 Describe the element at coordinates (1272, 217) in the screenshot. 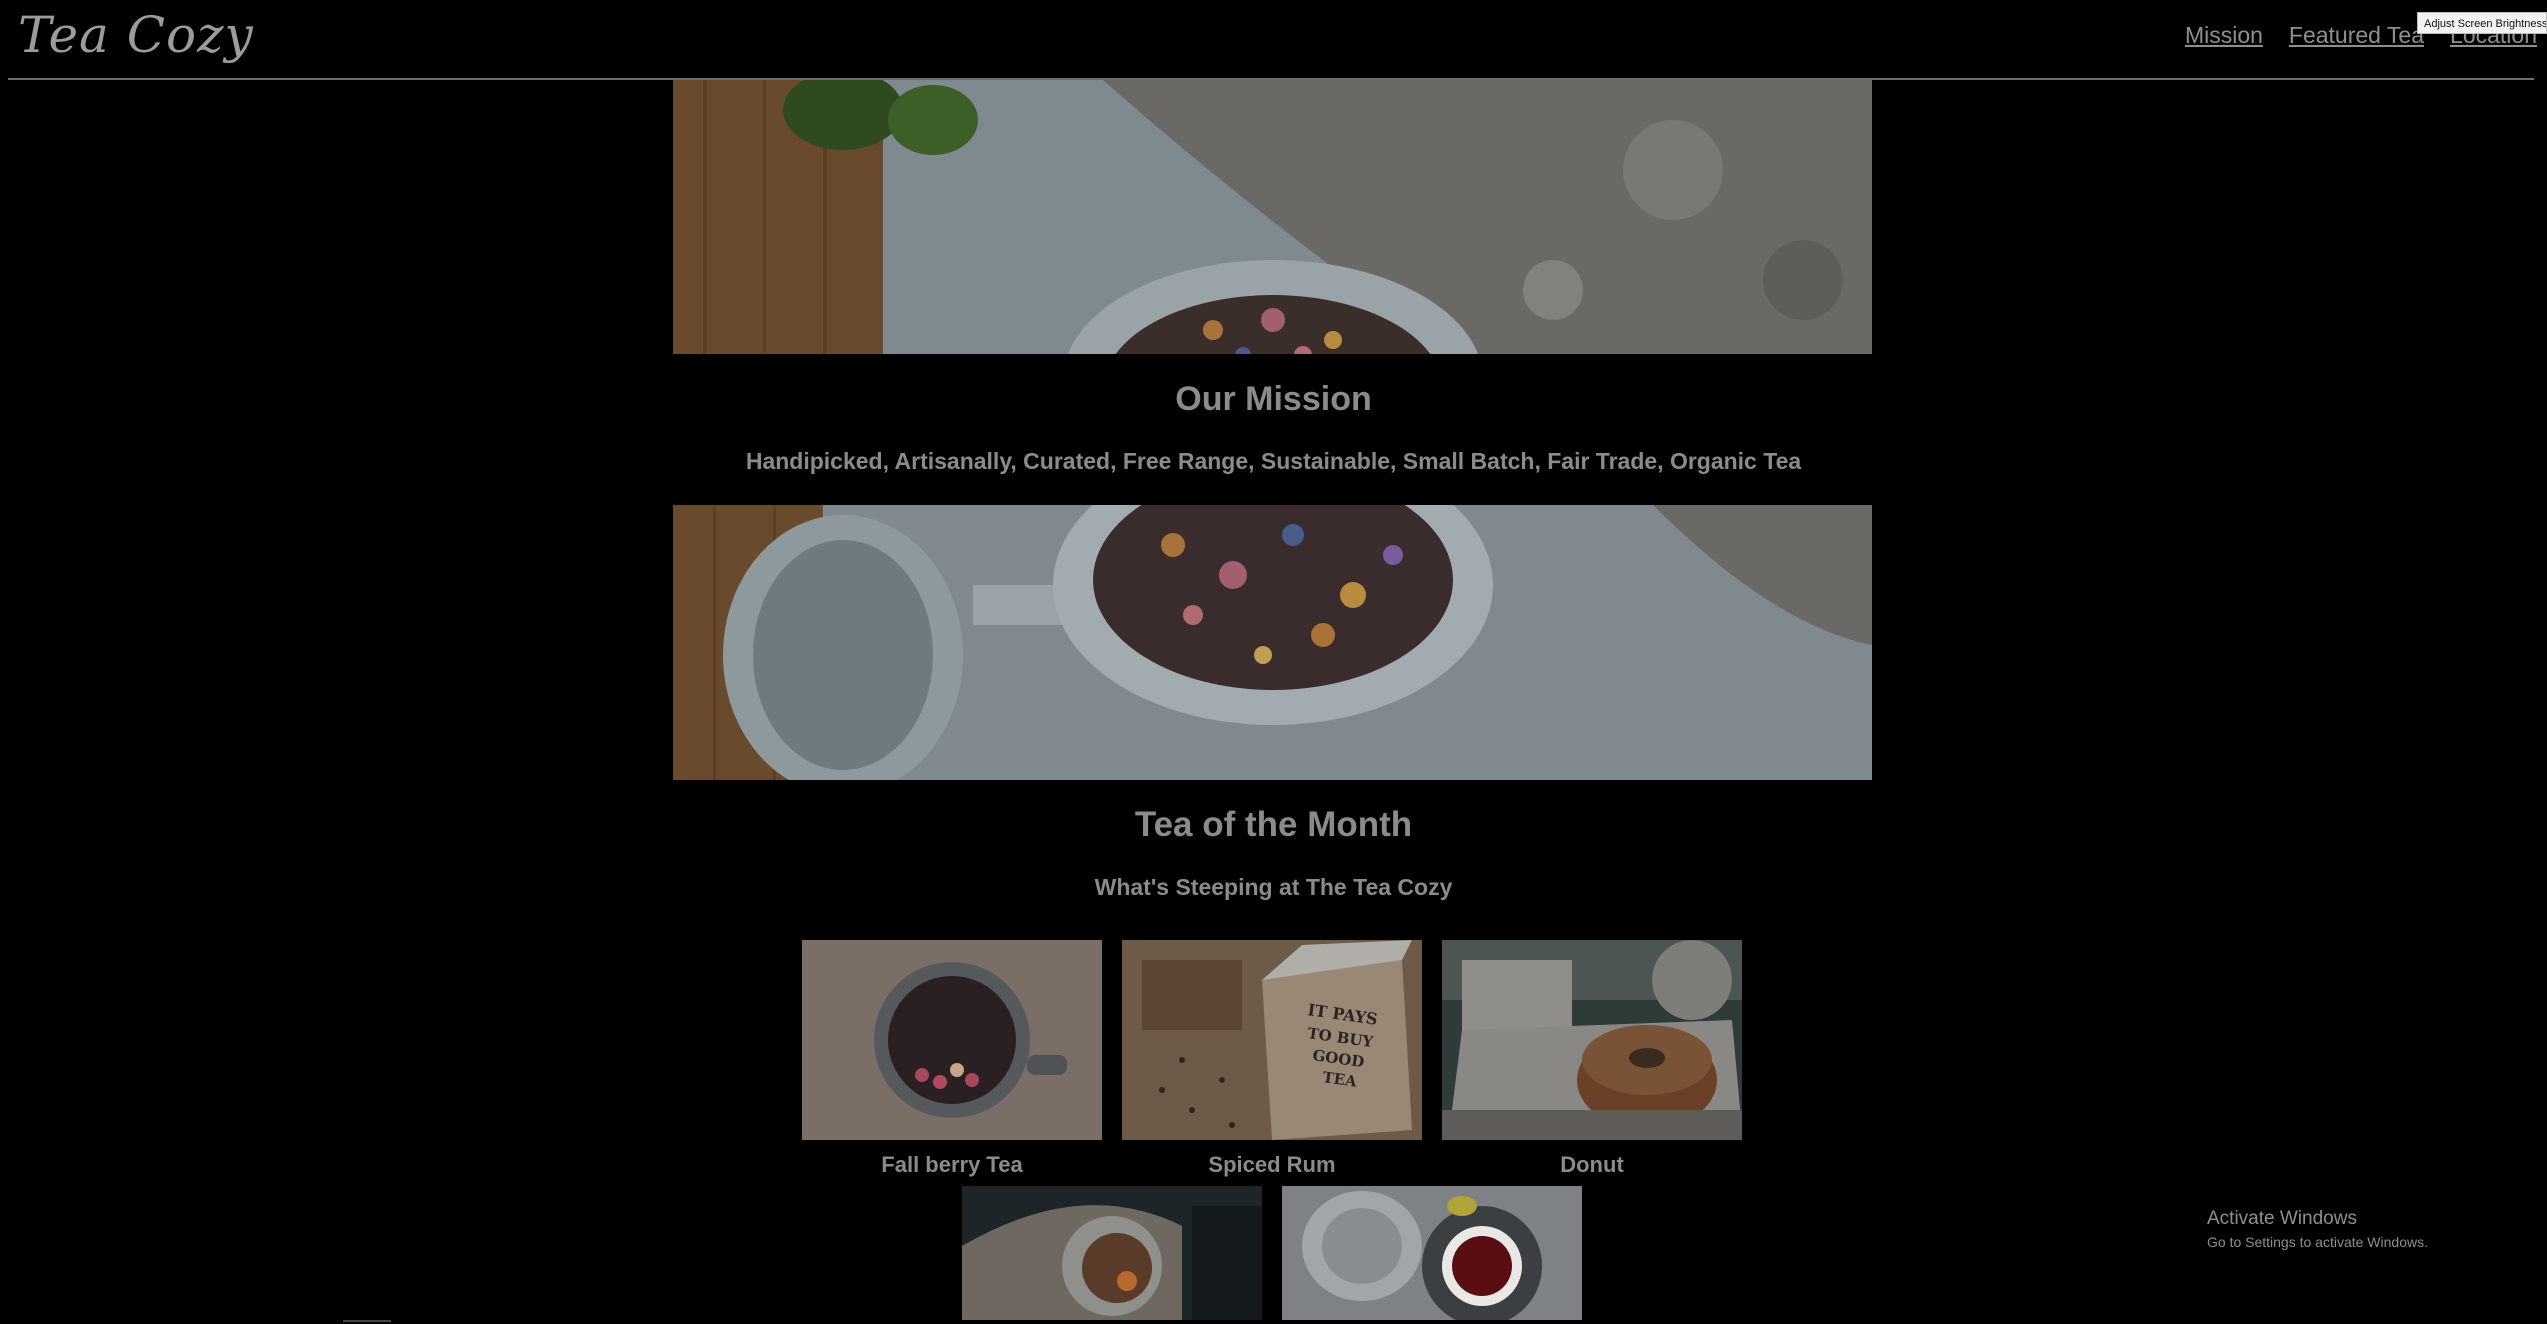

I see `mission-hero-image` at that location.